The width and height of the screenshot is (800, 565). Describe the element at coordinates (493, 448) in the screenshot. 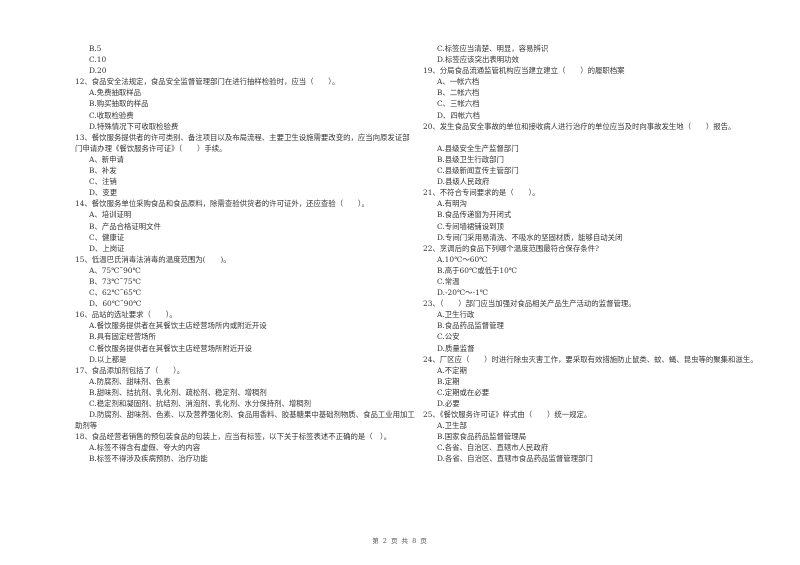

I see `option: C.各省、自治区、直辖市人民政府` at that location.